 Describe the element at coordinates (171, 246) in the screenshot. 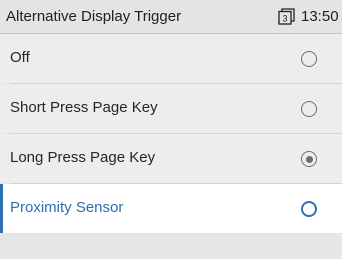

I see `empty-area` at that location.